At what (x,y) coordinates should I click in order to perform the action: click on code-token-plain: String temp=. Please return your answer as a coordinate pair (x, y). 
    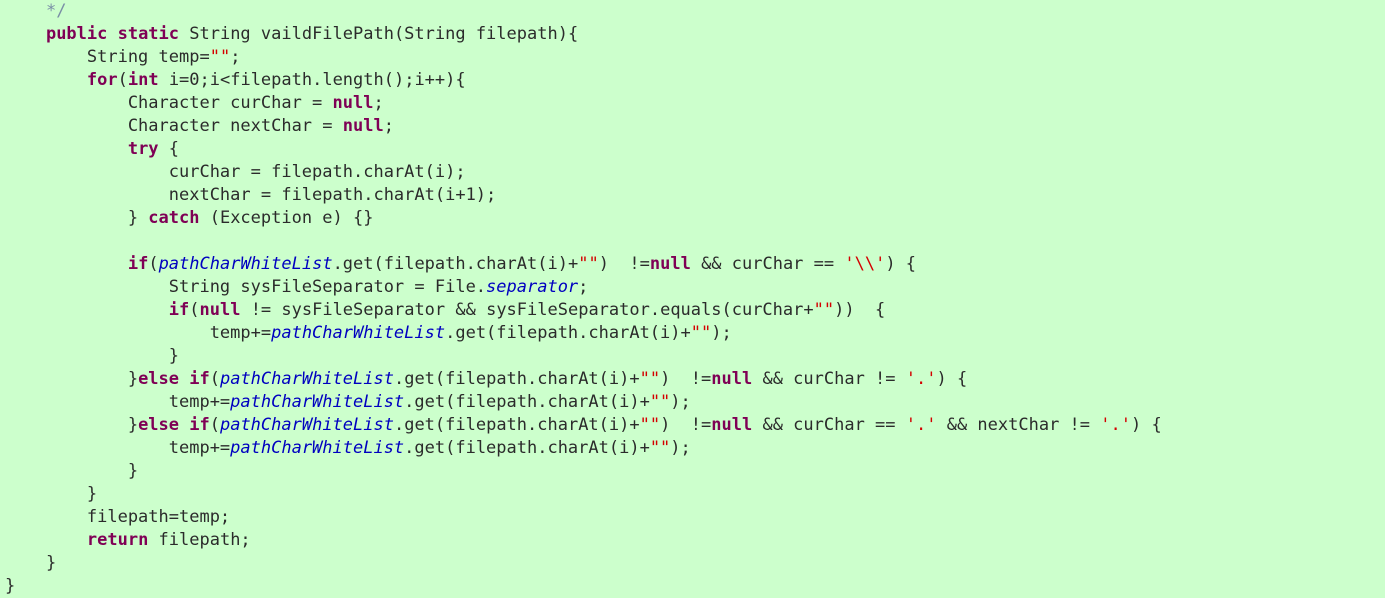
    Looking at the image, I should click on (107, 57).